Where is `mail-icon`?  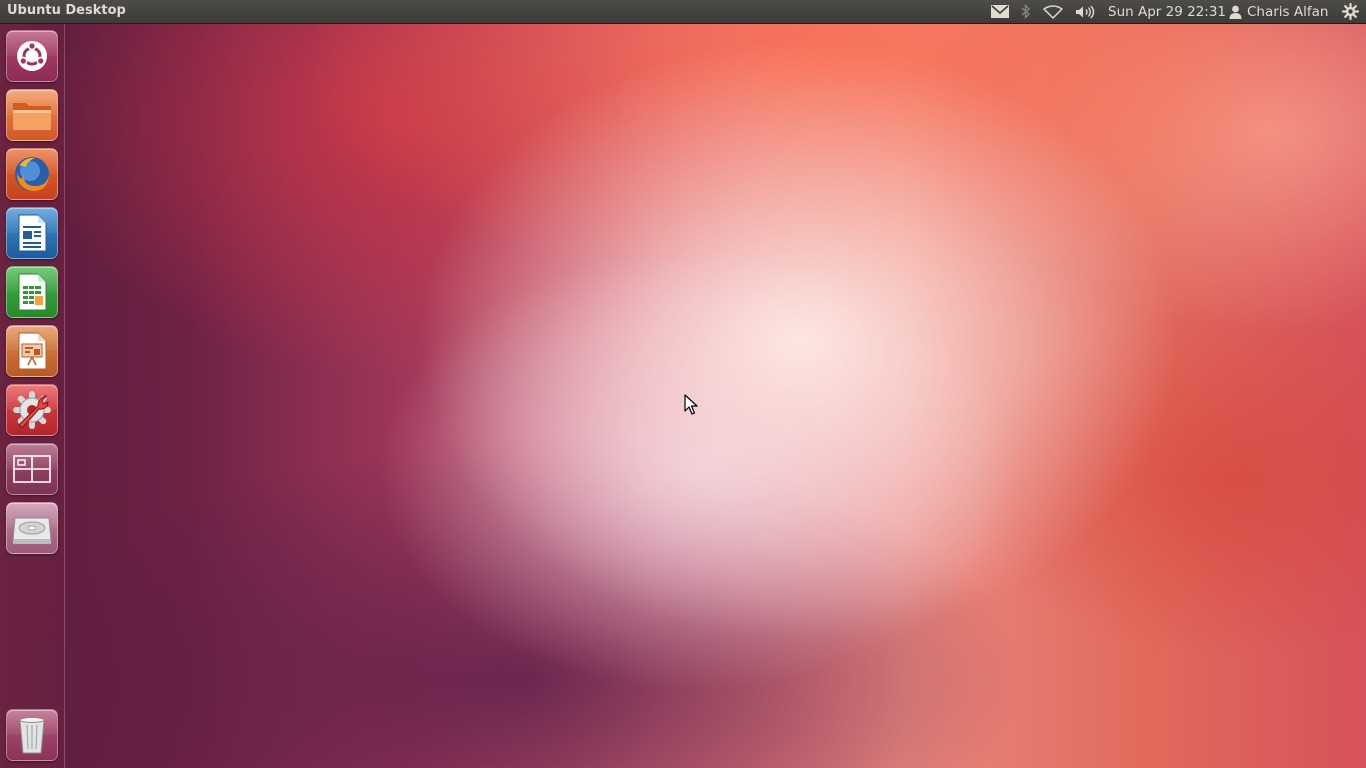
mail-icon is located at coordinates (1000, 11).